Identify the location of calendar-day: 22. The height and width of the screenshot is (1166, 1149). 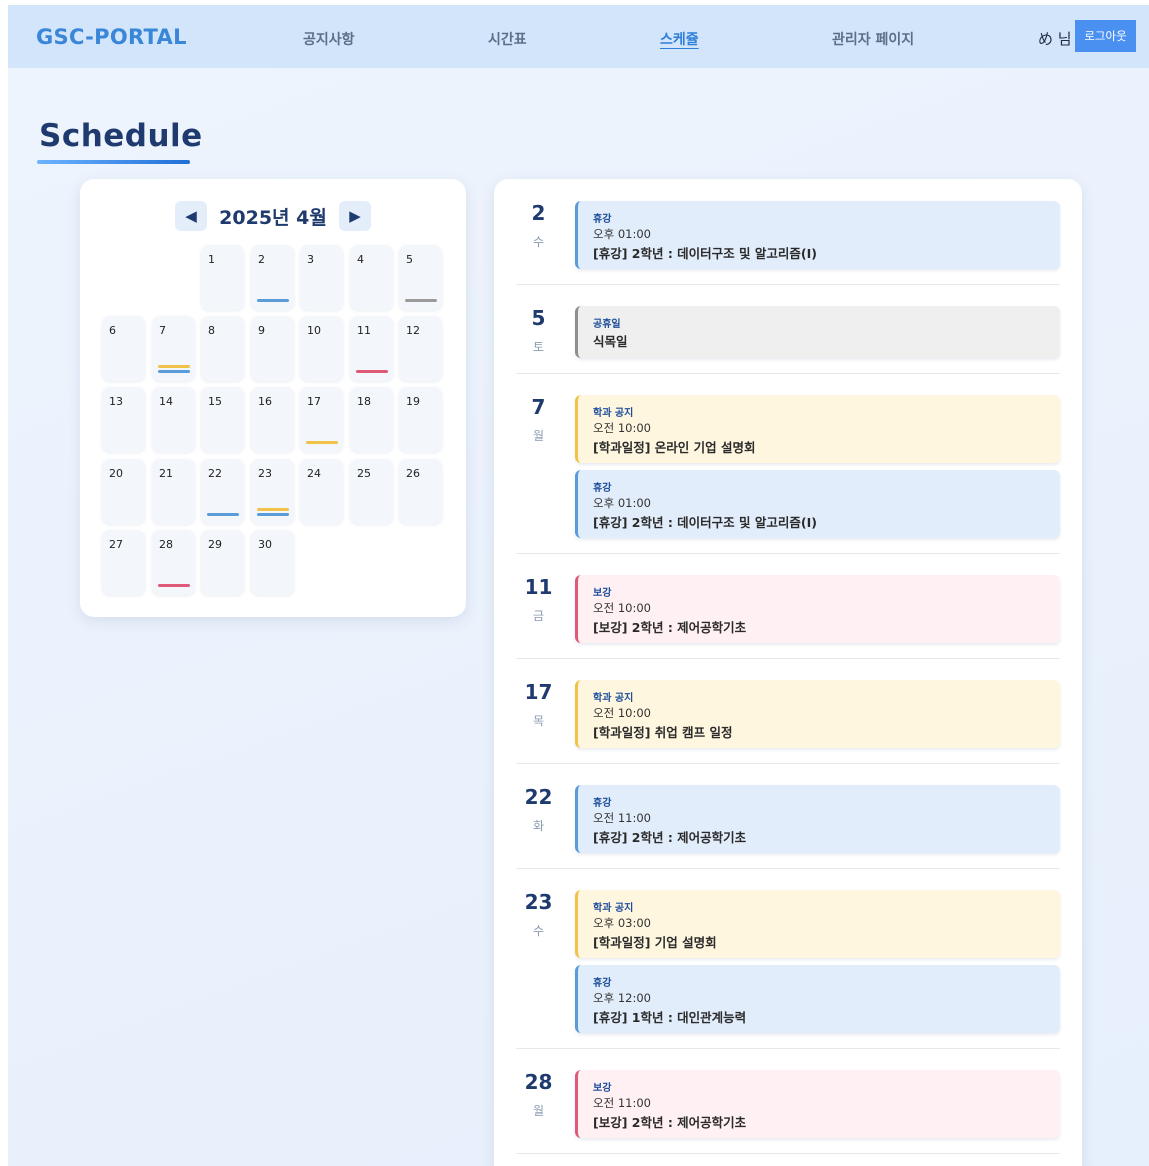
(222, 491).